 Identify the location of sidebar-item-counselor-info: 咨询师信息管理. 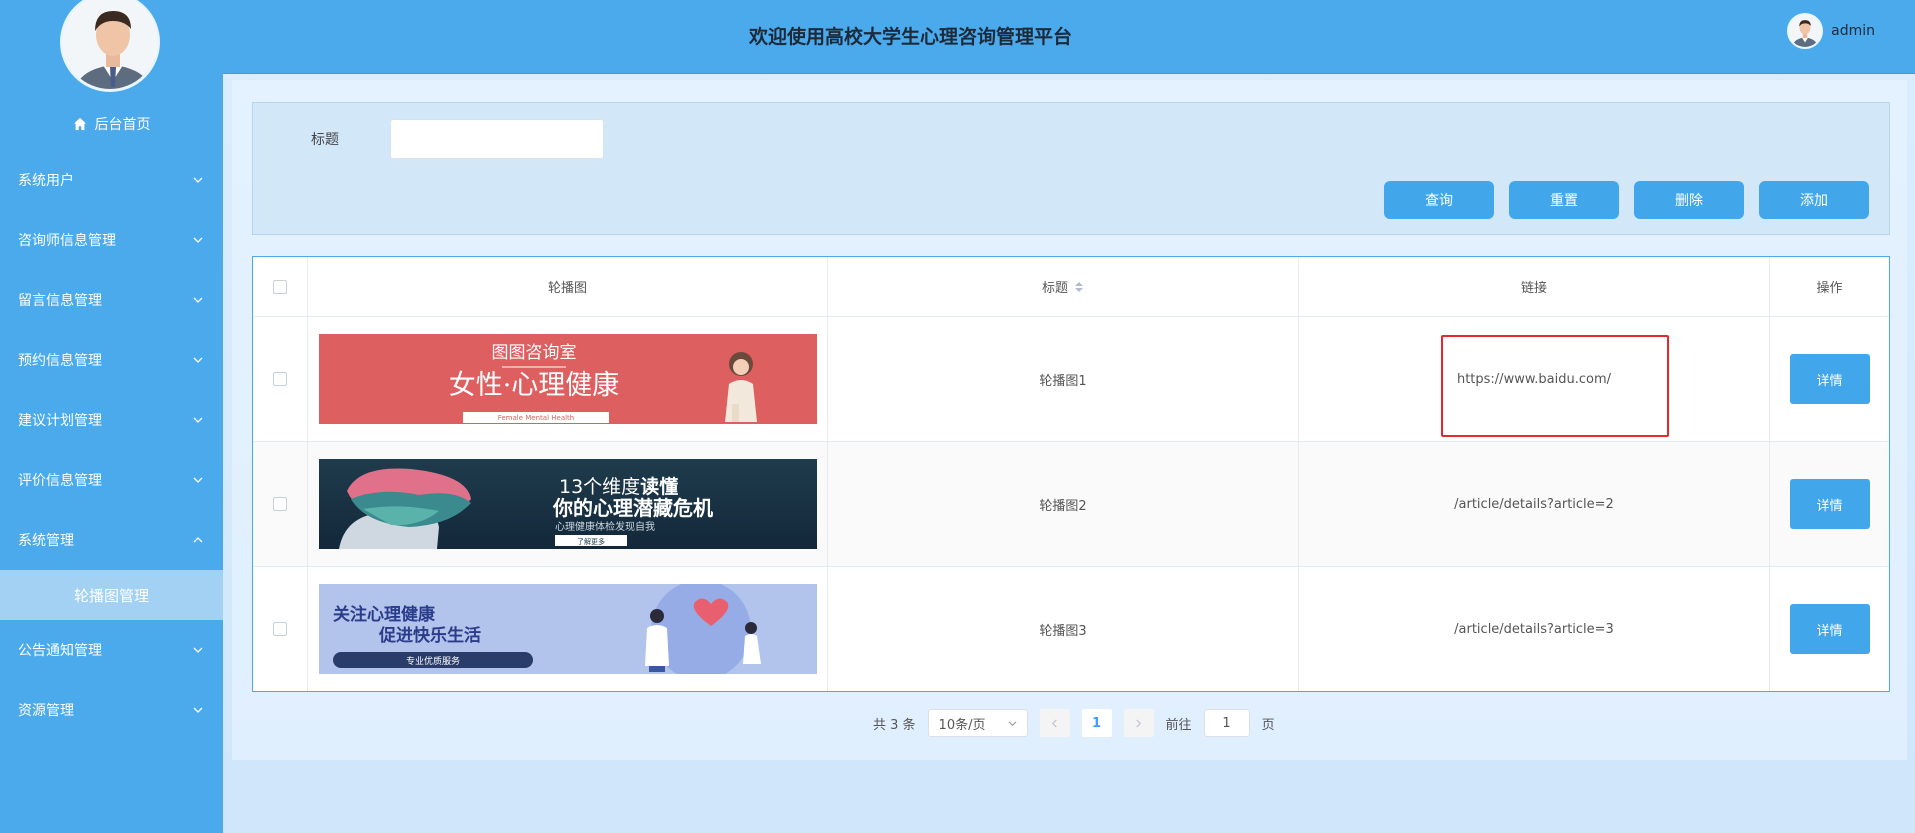
(111, 240).